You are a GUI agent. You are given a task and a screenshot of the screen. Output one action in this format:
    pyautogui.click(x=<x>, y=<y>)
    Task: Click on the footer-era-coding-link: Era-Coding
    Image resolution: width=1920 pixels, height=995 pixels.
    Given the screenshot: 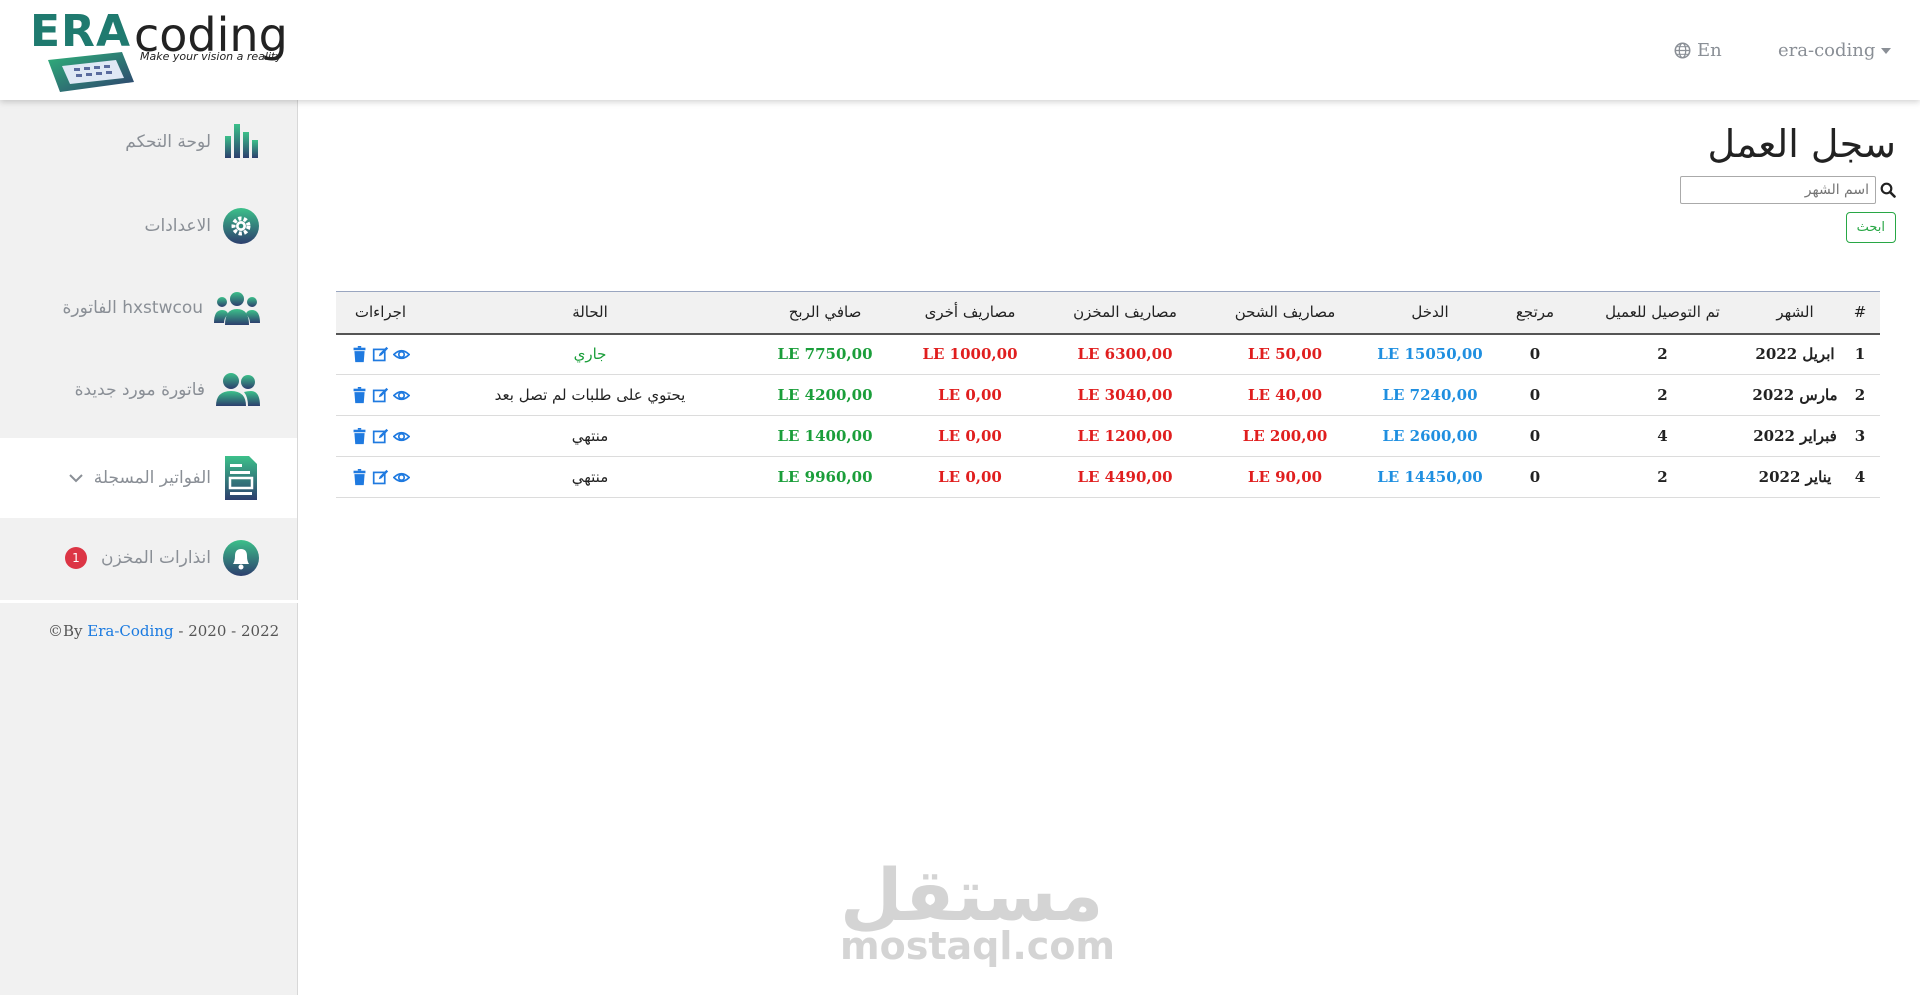 What is the action you would take?
    pyautogui.click(x=130, y=631)
    